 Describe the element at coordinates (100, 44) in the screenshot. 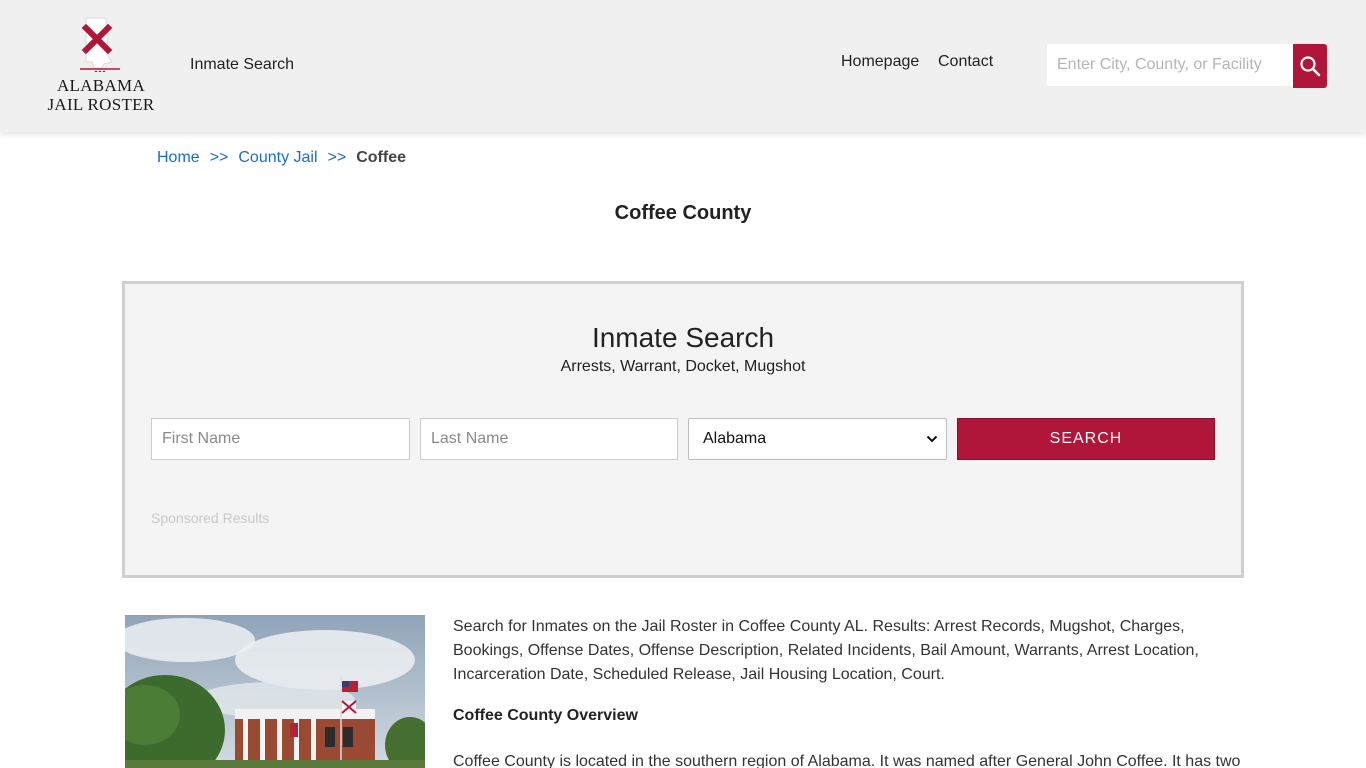

I see `alabama-flag-map-icon` at that location.